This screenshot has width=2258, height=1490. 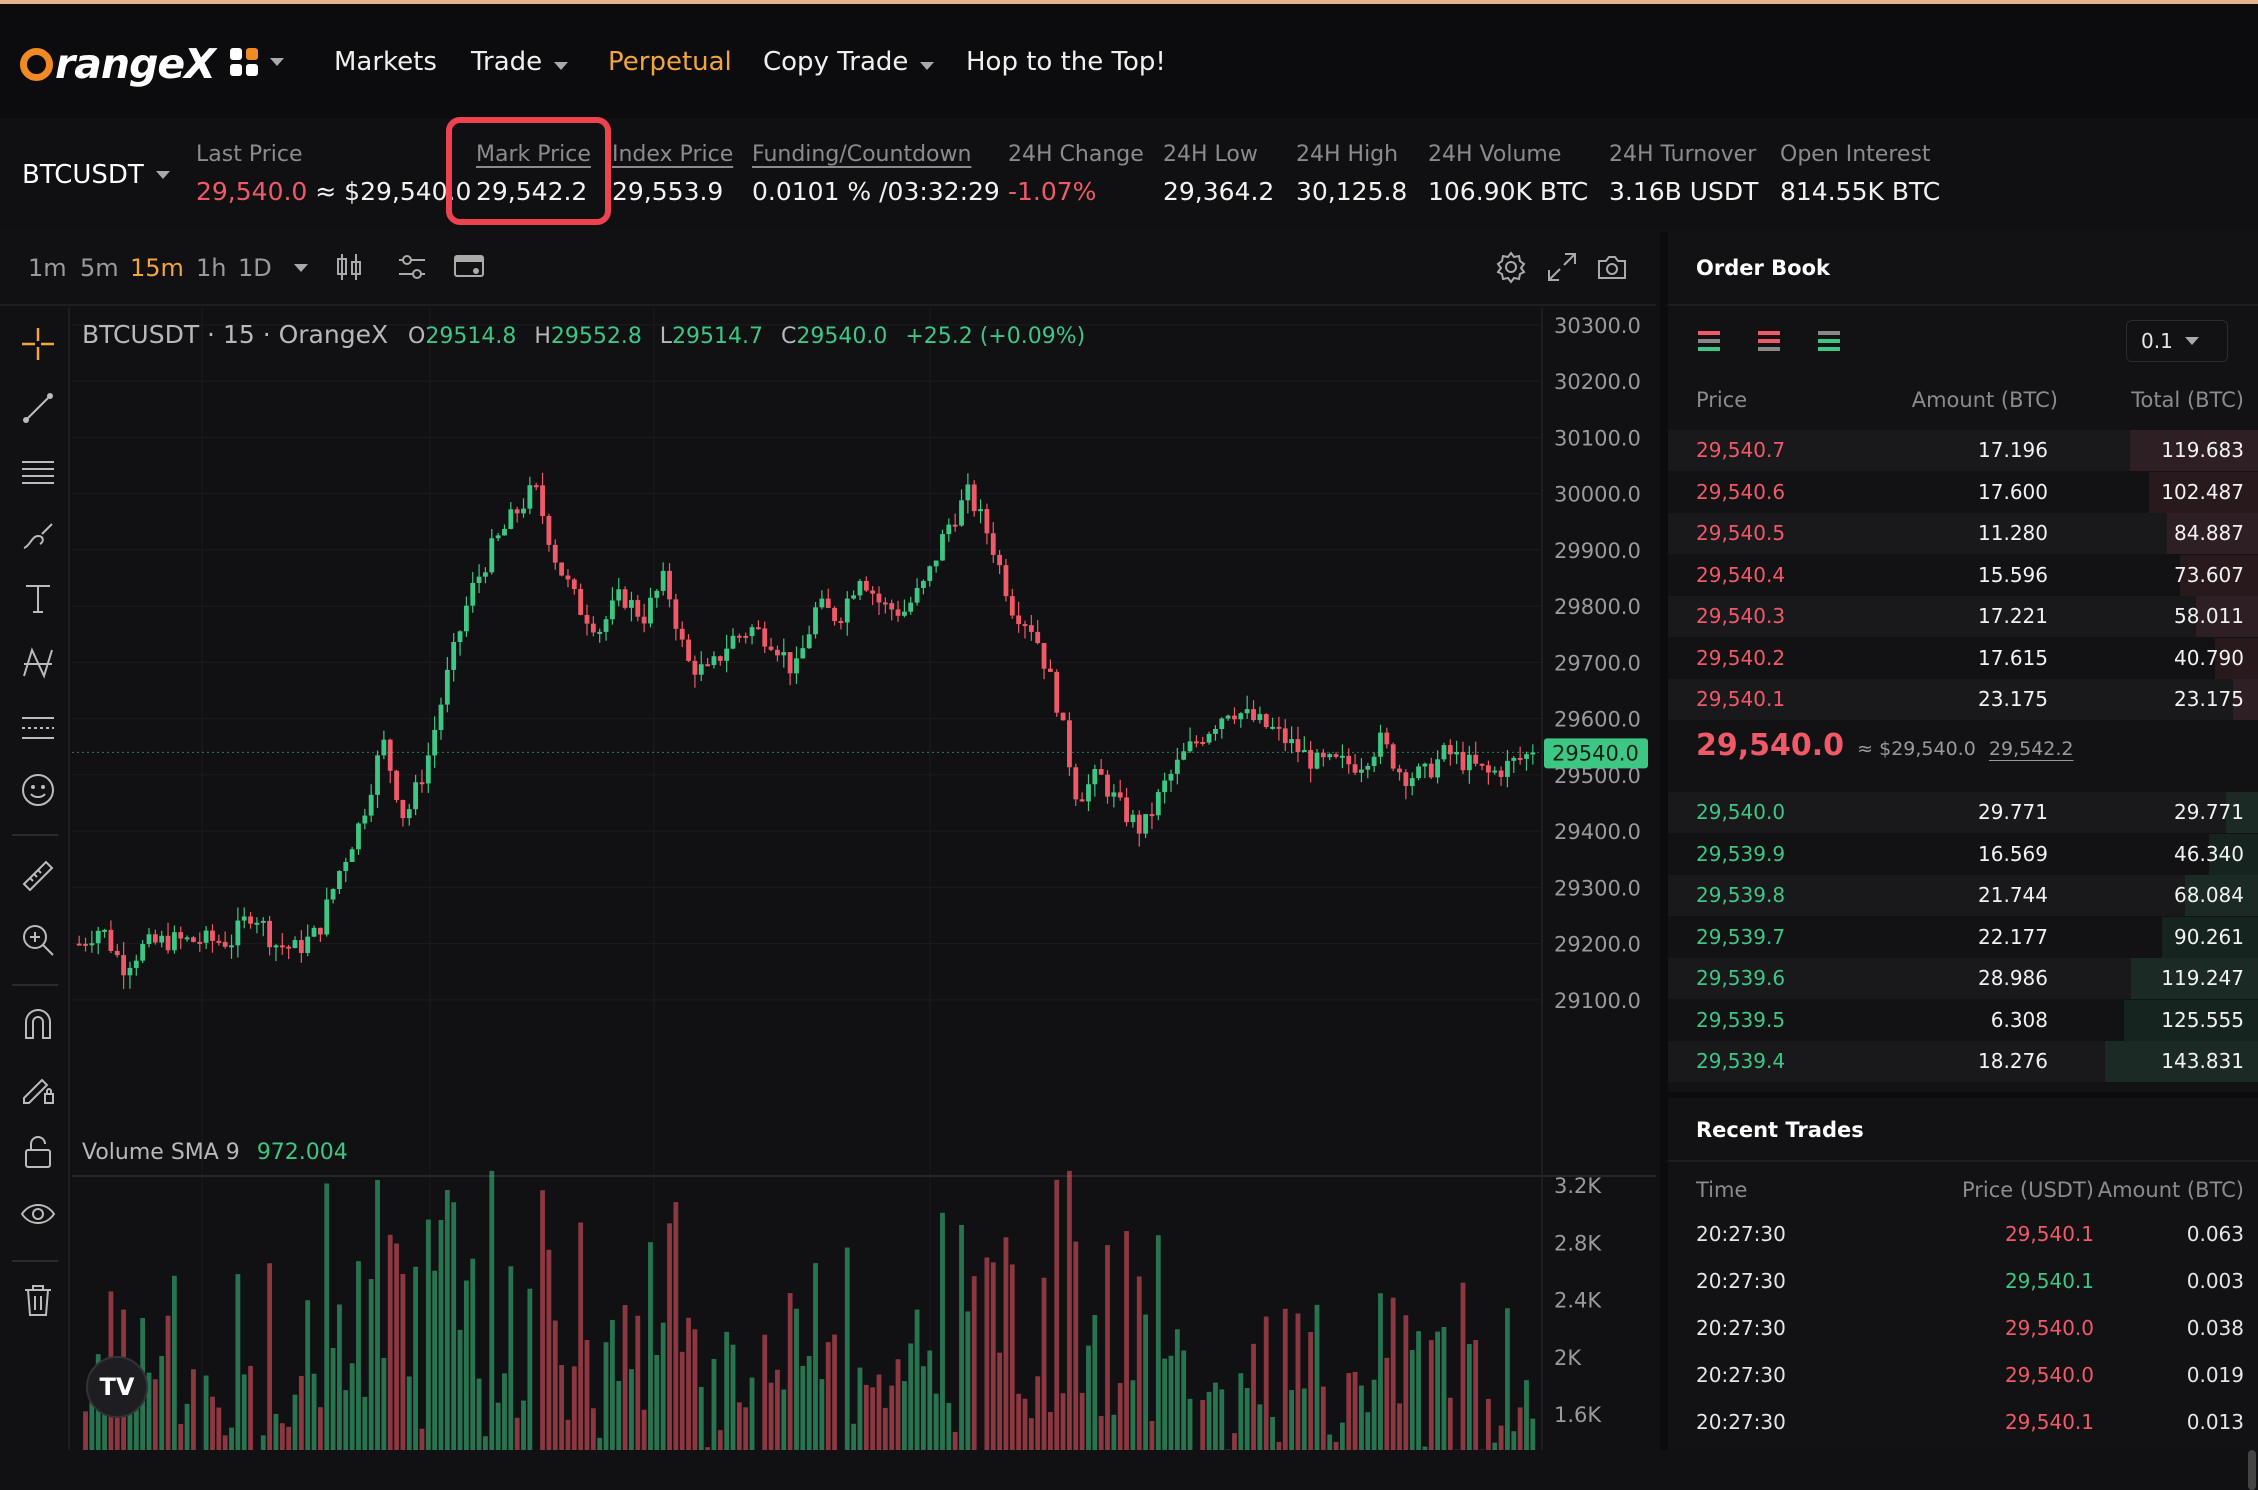 What do you see at coordinates (38, 408) in the screenshot?
I see `trend-line-icon` at bounding box center [38, 408].